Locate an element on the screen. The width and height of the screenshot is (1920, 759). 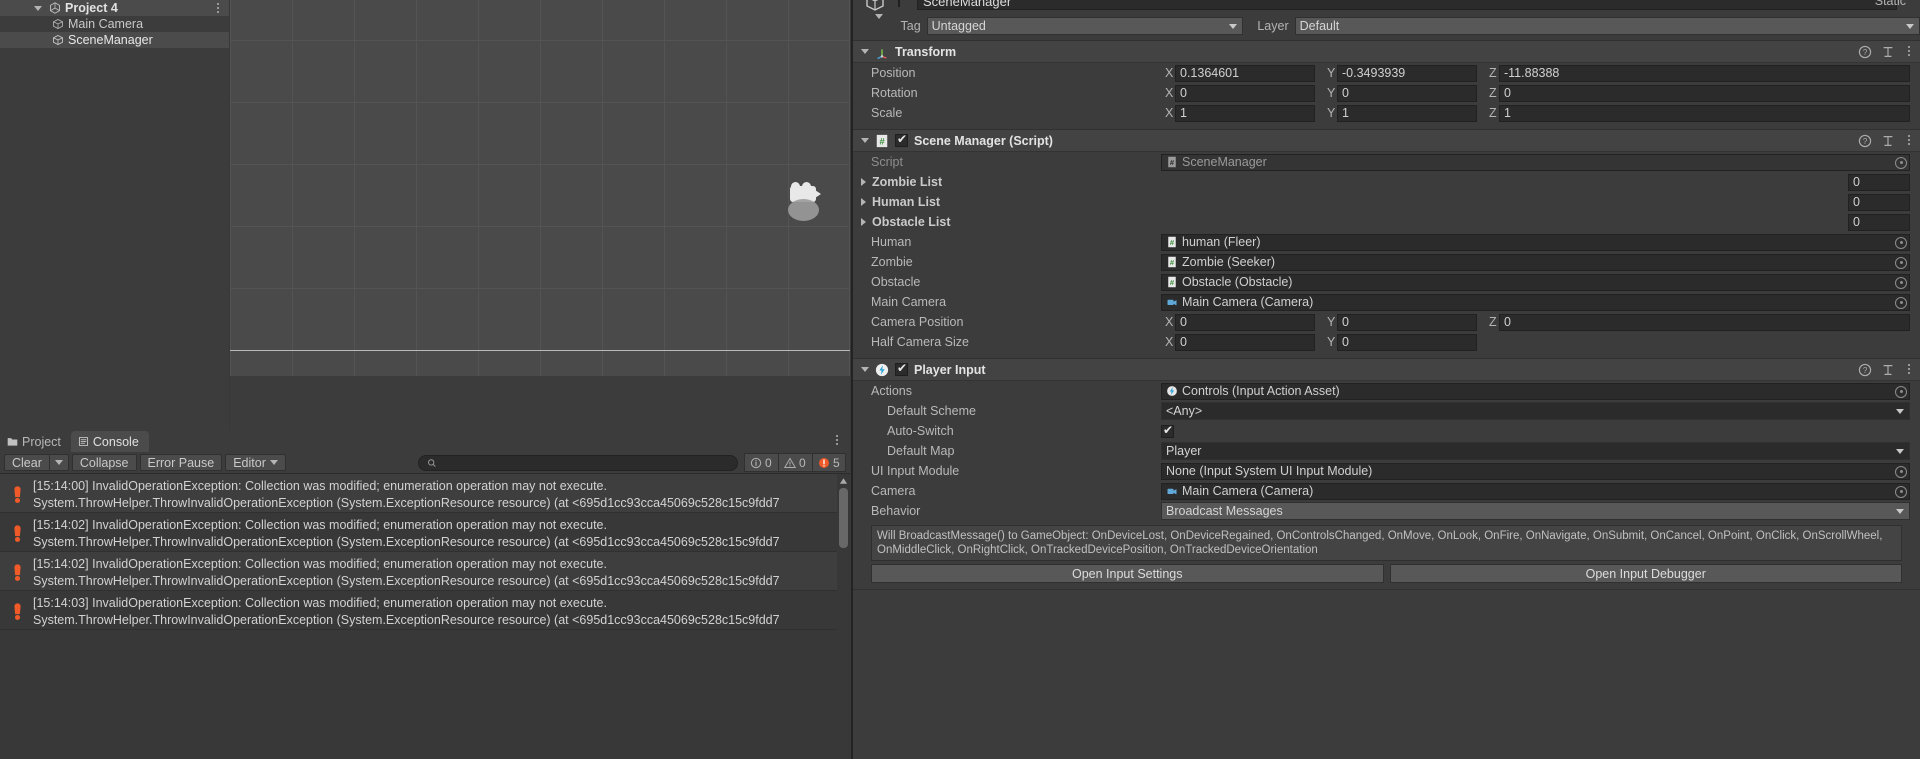
collapse-button: Collapse is located at coordinates (104, 462).